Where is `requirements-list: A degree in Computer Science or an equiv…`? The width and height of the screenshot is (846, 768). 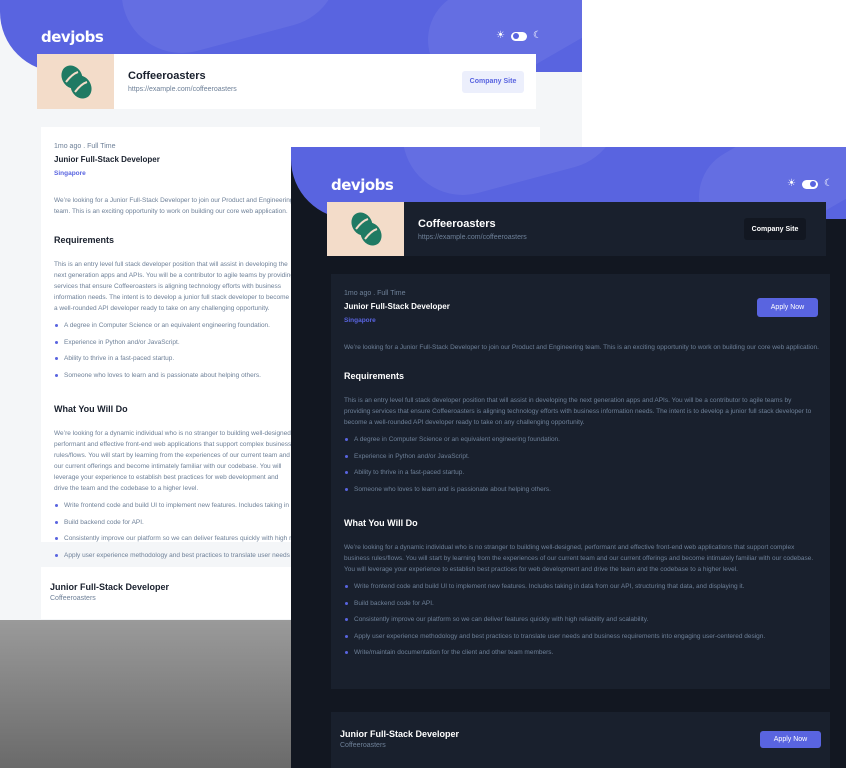
requirements-list: A degree in Computer Science or an equiv… is located at coordinates (580, 467).